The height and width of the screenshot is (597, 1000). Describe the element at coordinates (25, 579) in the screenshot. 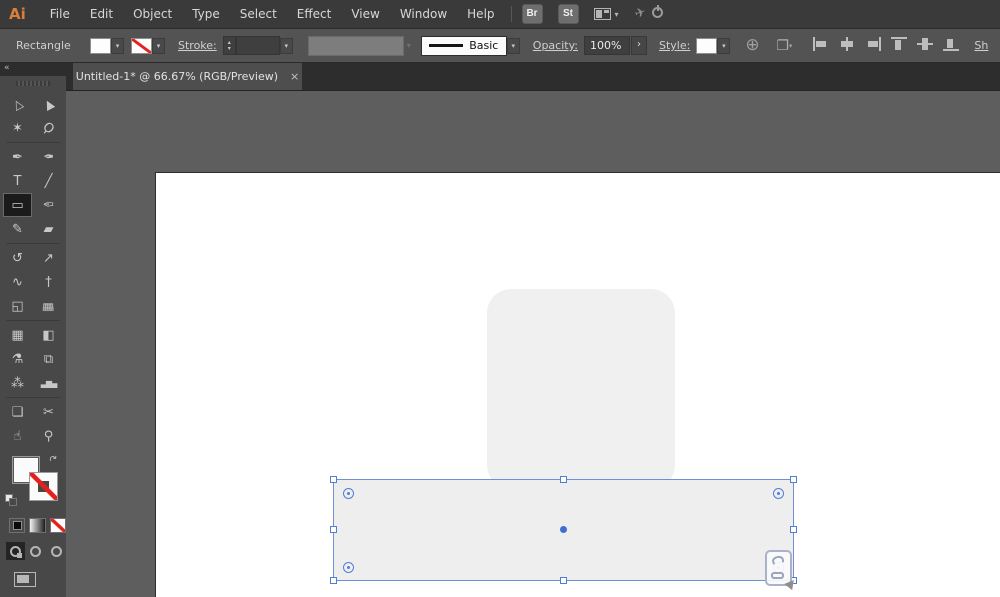

I see `screen-mode-button` at that location.